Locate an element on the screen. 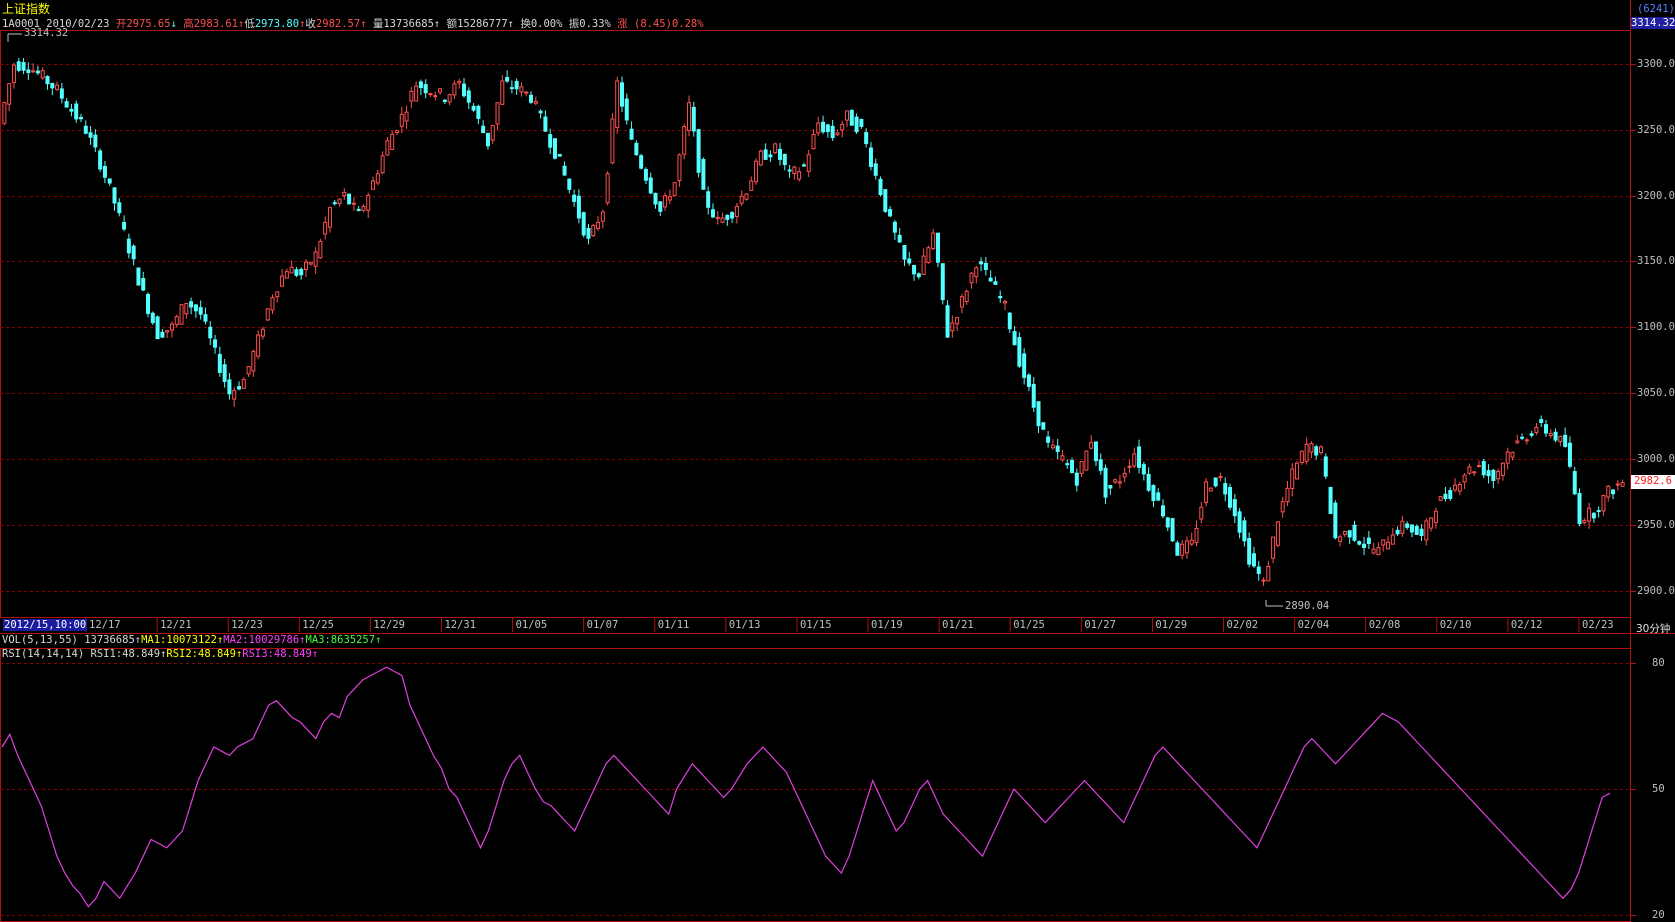 The height and width of the screenshot is (922, 1675). date-axis-label: 01/15 is located at coordinates (815, 625).